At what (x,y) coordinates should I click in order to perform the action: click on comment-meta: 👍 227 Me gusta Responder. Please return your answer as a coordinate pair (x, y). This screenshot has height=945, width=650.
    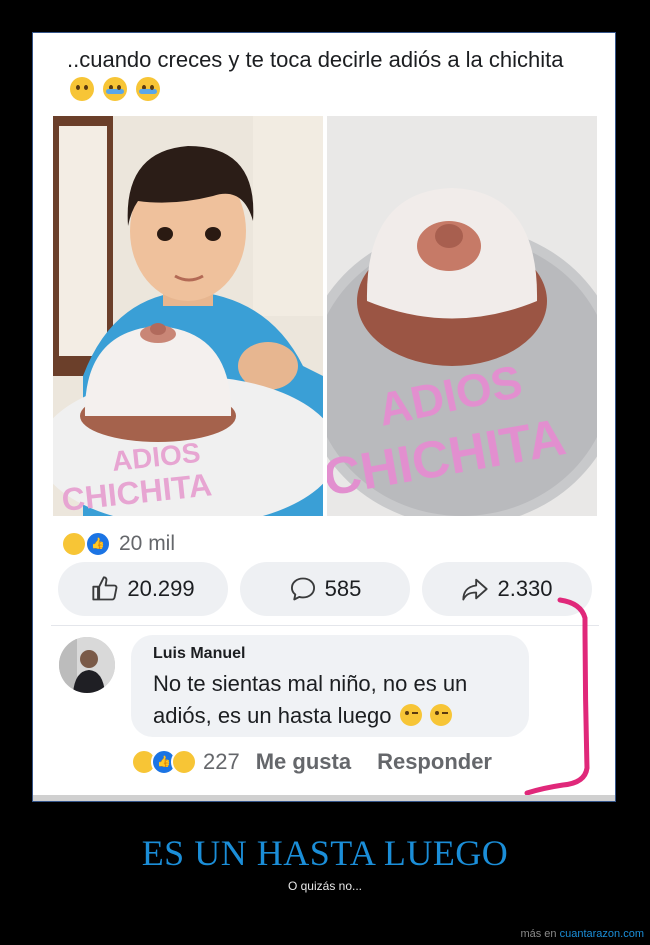
    Looking at the image, I should click on (324, 762).